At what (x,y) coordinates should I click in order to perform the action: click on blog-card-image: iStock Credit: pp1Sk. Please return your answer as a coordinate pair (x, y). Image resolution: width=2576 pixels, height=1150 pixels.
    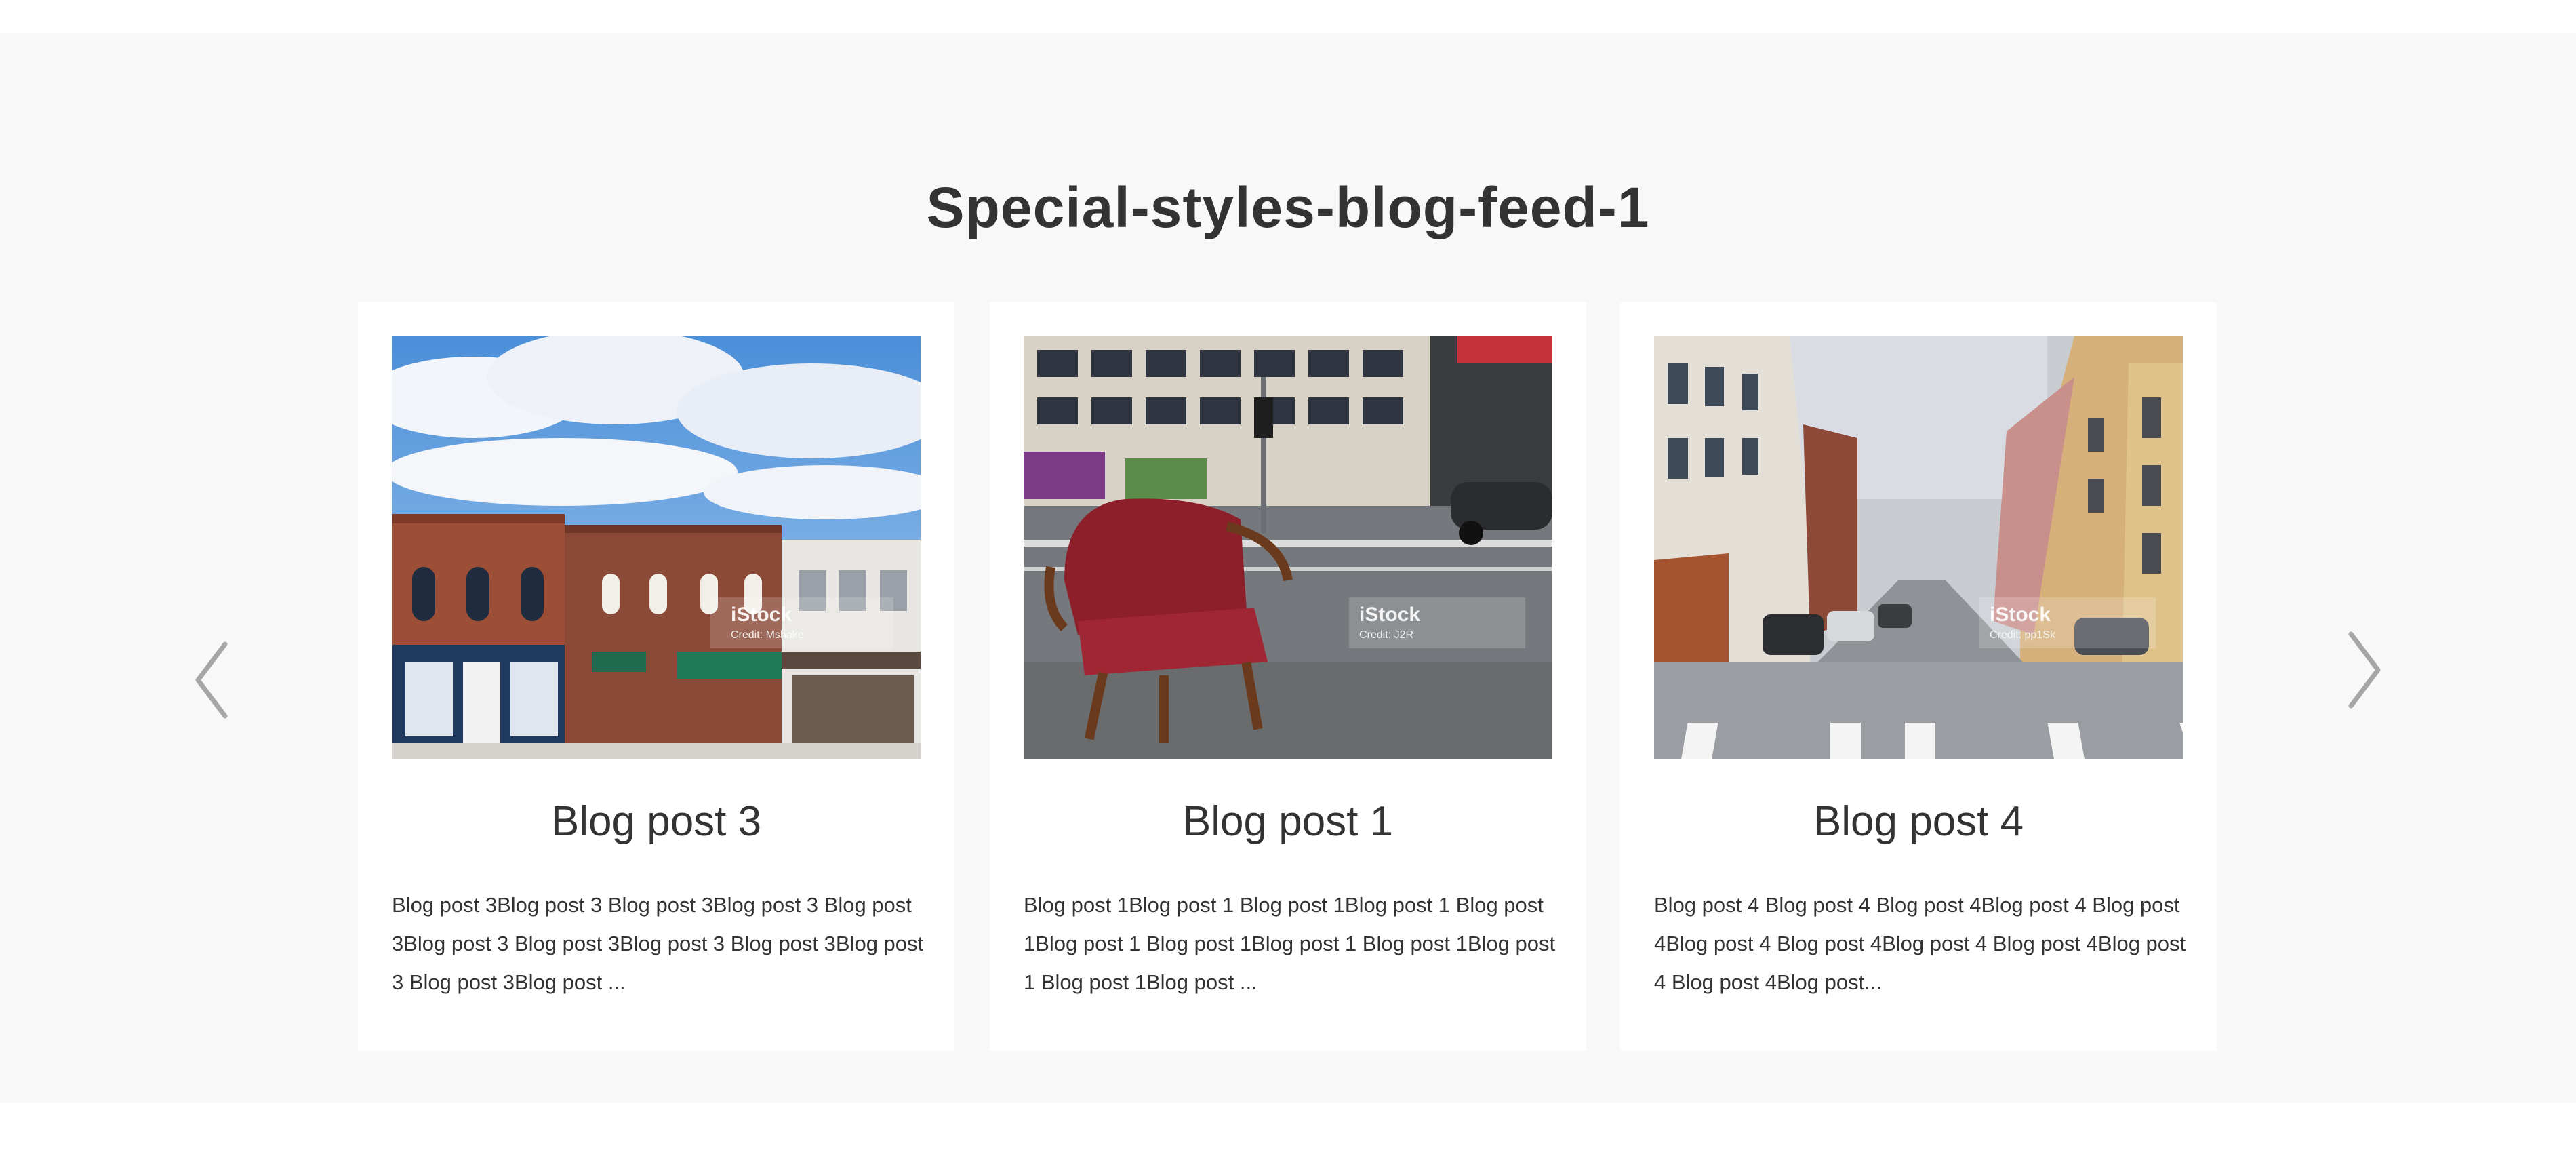
    Looking at the image, I should click on (1918, 547).